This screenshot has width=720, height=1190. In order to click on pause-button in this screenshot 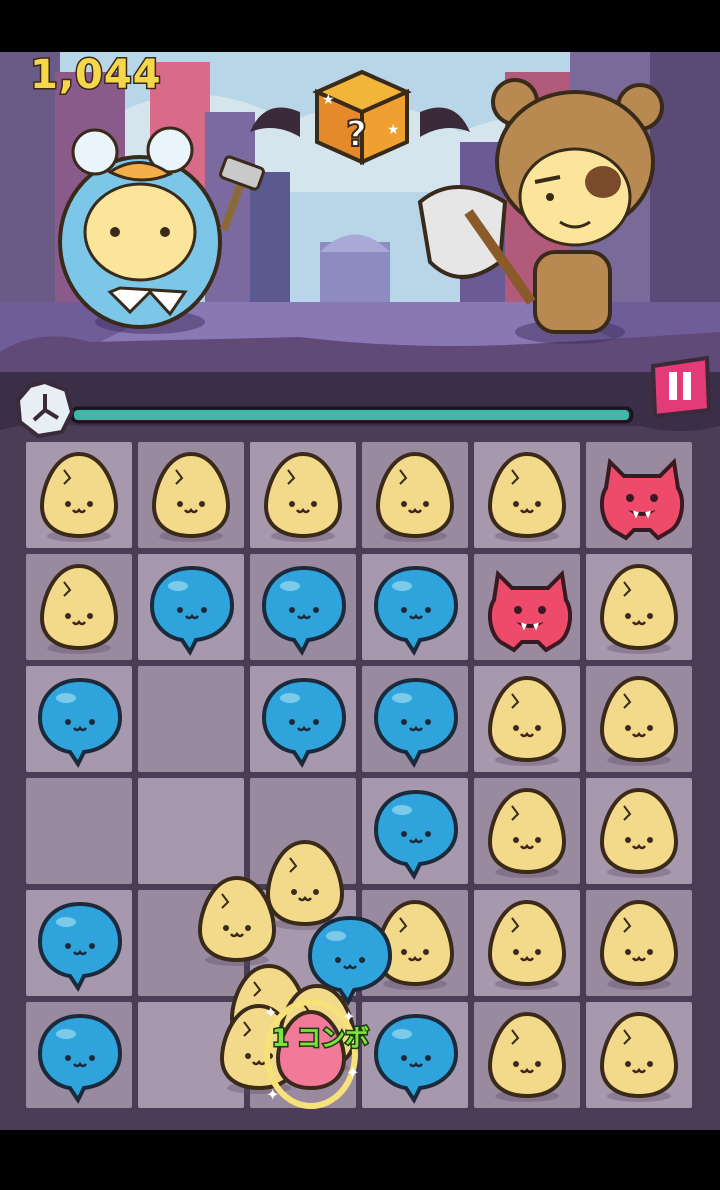, I will do `click(680, 387)`.